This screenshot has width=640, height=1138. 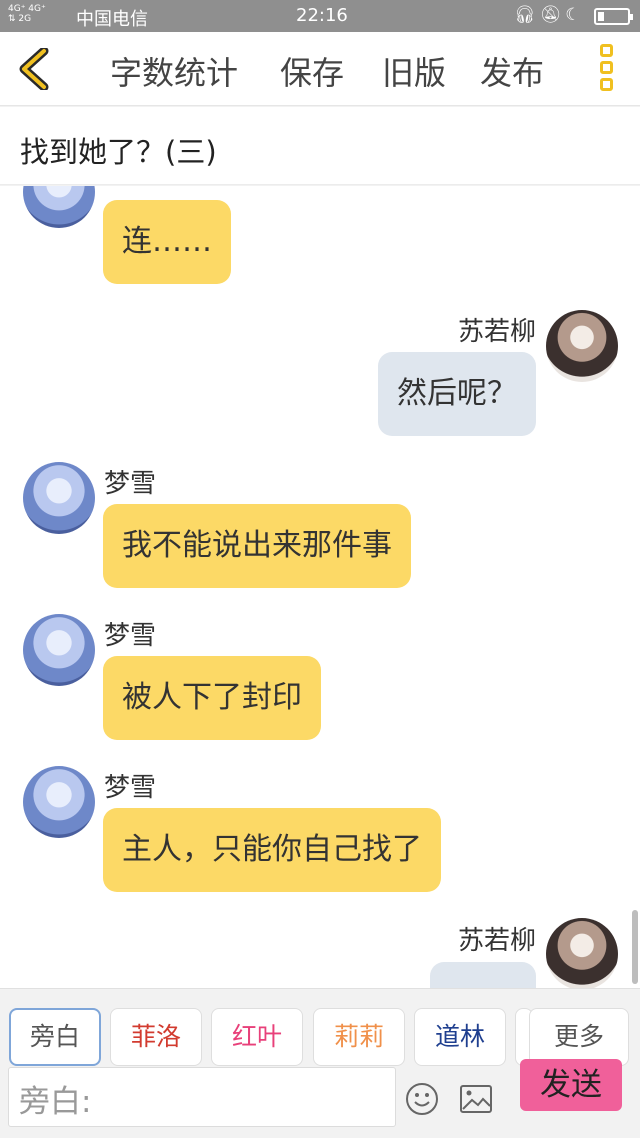 I want to click on title-bar: 找到她了？(三), so click(x=320, y=146).